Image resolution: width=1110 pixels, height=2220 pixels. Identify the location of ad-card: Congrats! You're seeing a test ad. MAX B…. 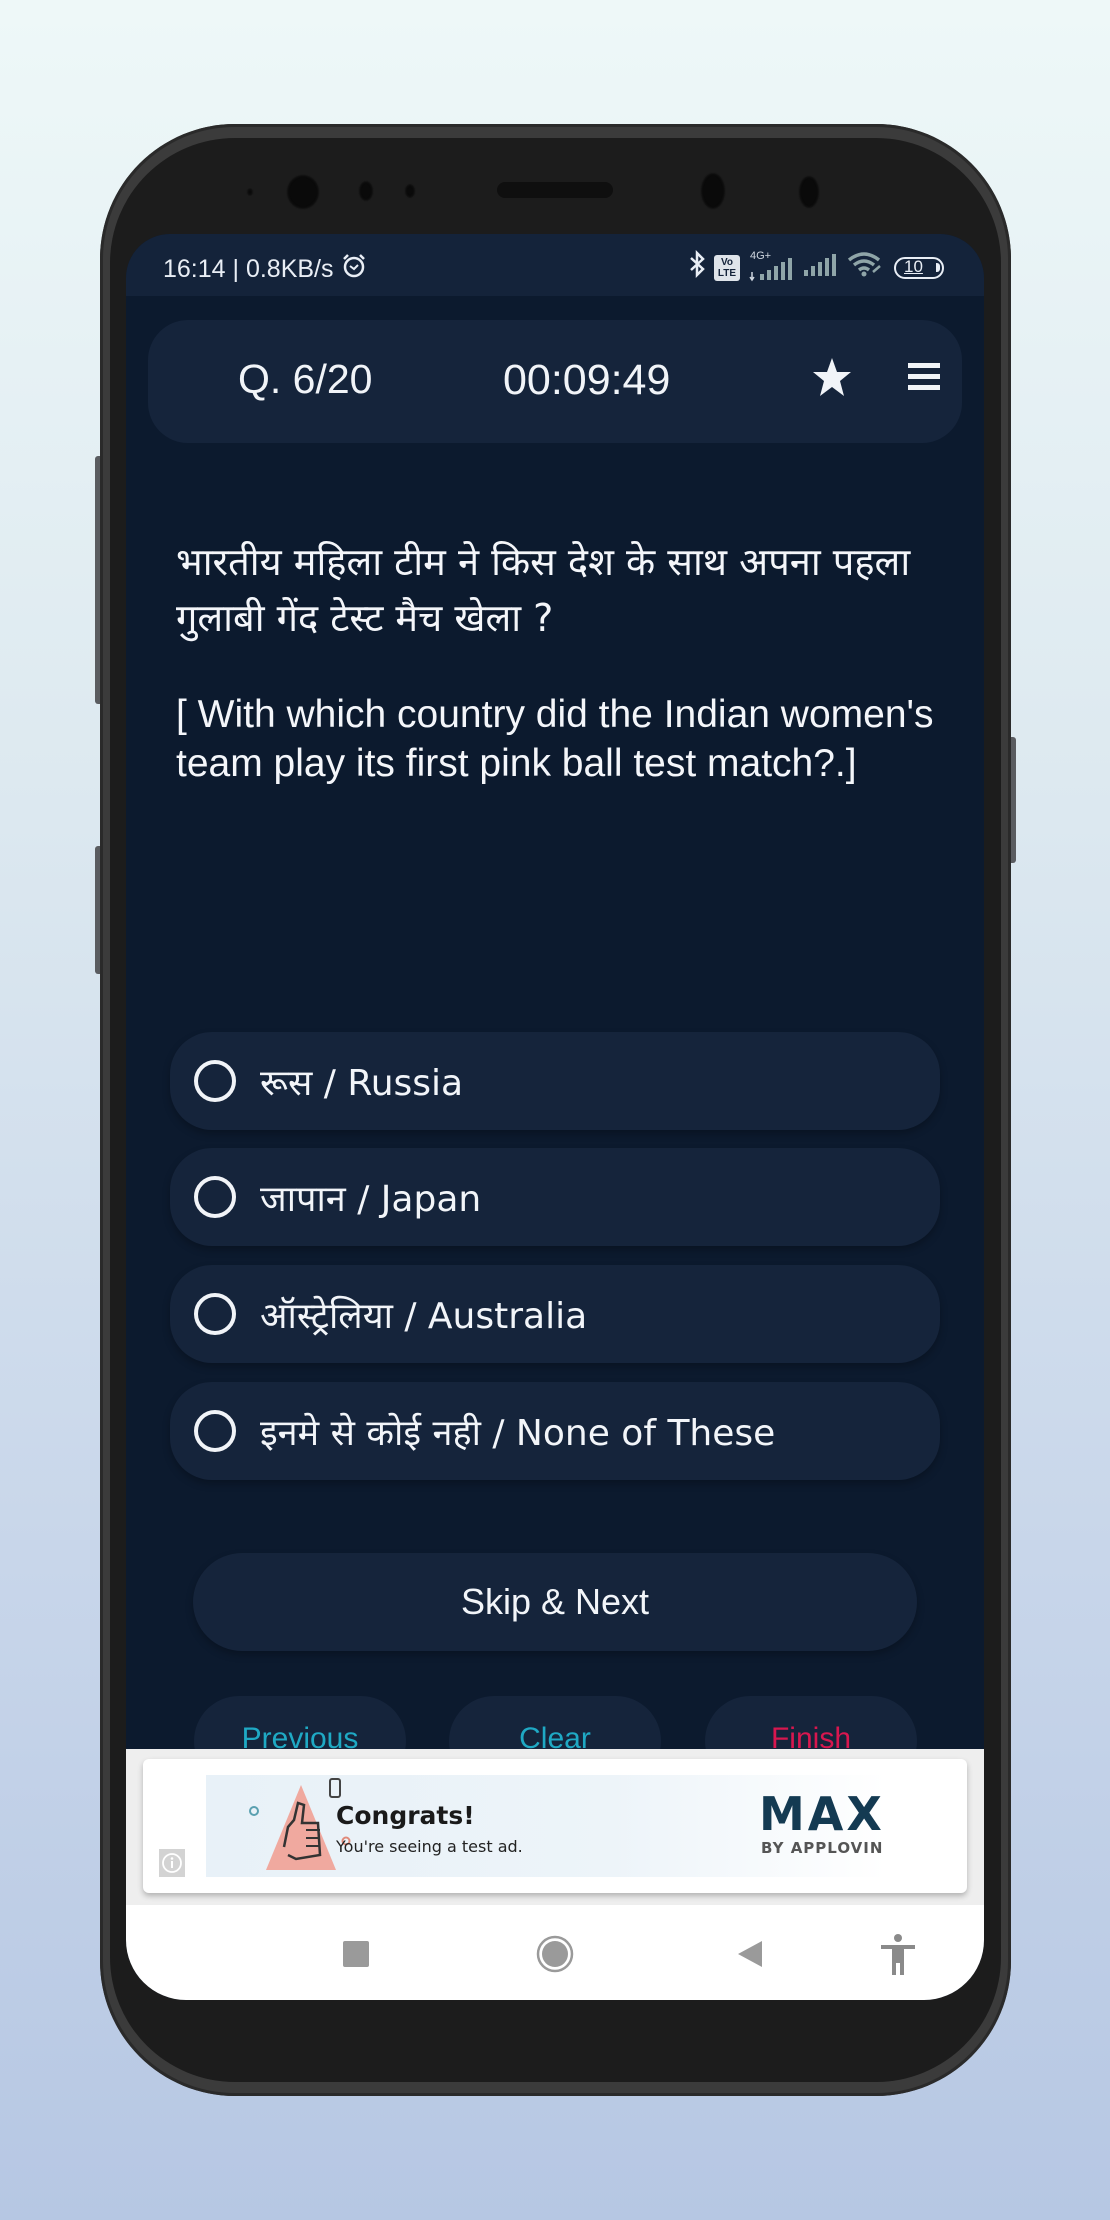
(555, 1826).